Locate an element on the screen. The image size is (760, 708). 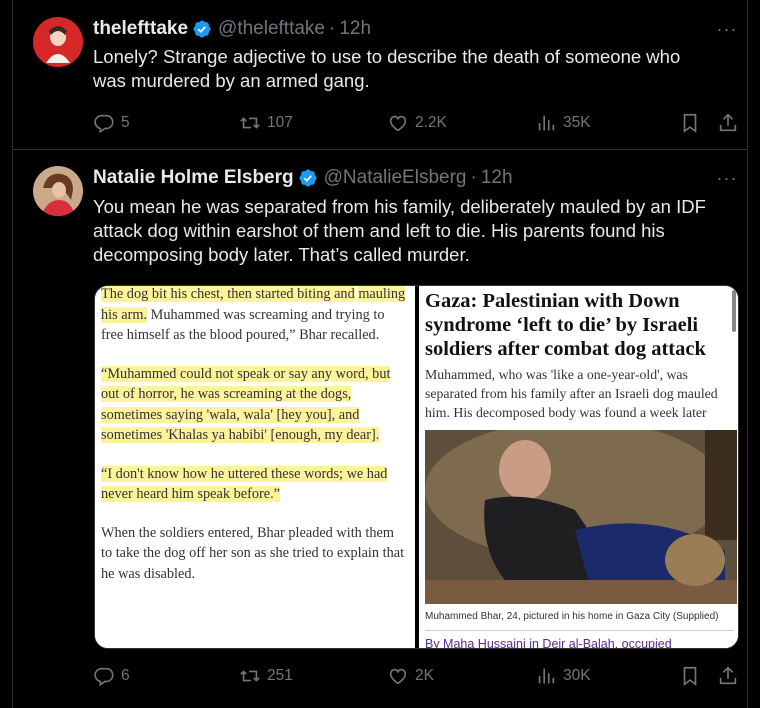
repost-count: 251 is located at coordinates (280, 675).